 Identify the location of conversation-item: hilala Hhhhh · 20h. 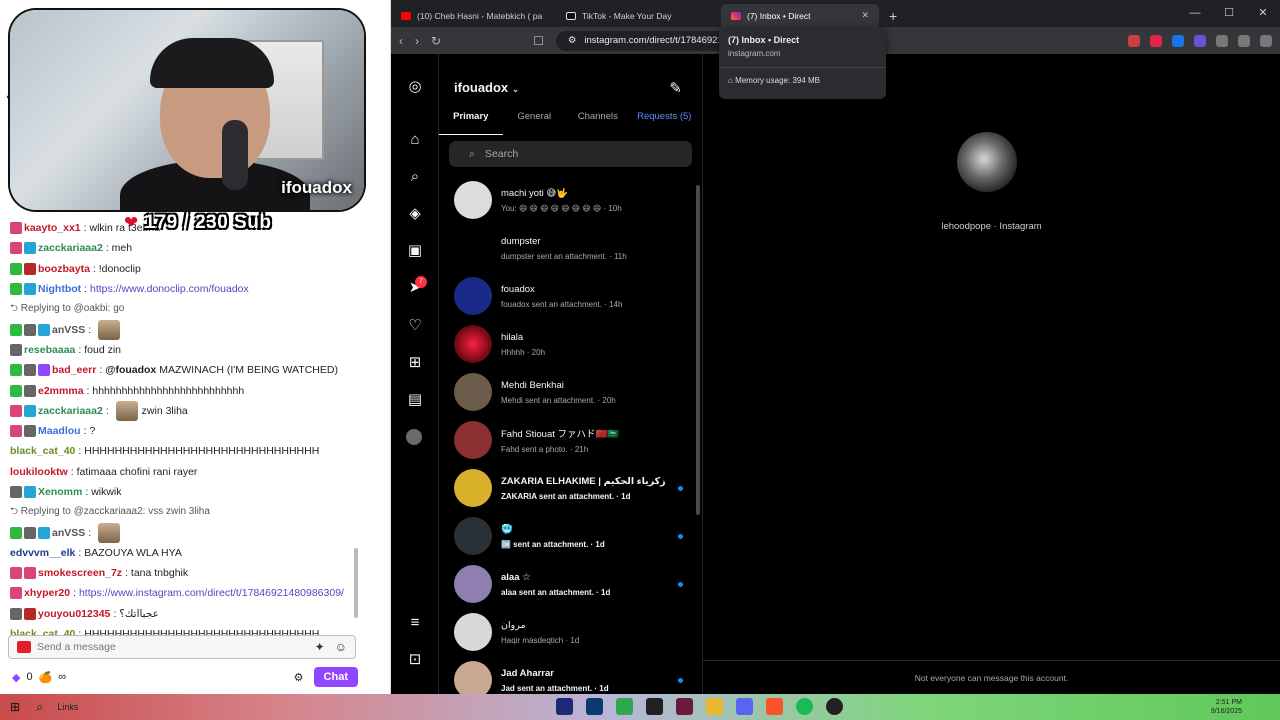
(570, 344).